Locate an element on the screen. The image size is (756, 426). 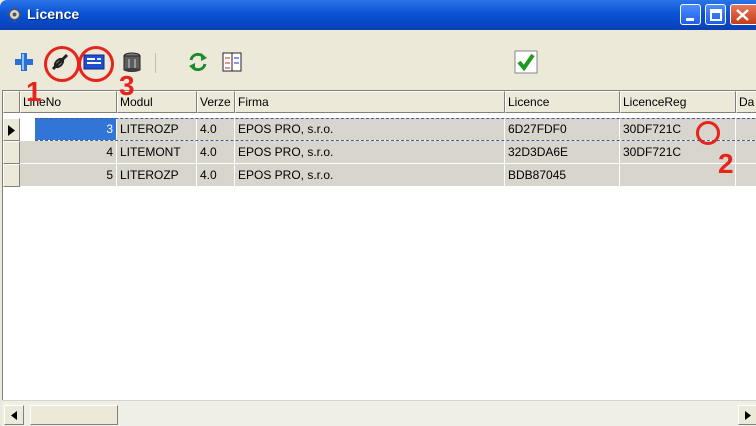
window-title: Licence is located at coordinates (53, 14).